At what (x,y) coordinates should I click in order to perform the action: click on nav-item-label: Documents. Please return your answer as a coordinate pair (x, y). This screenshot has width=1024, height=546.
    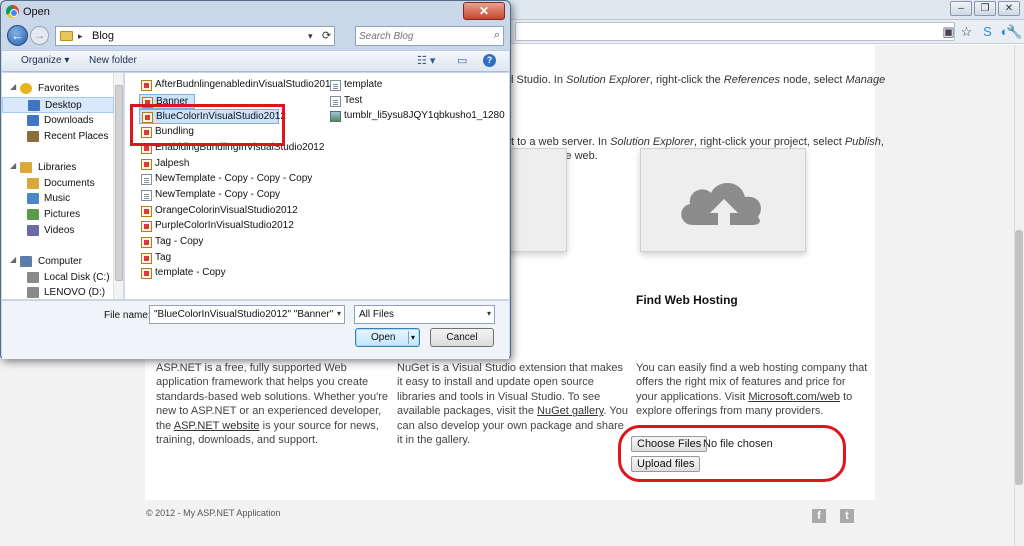
    Looking at the image, I should click on (69, 183).